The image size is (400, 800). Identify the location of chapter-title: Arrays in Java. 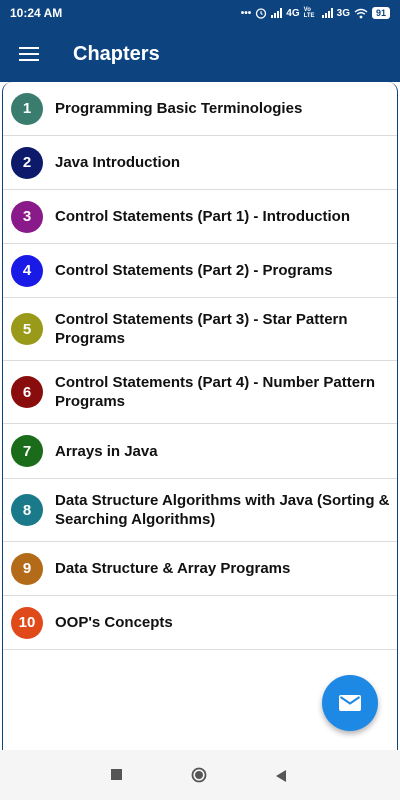
(106, 451).